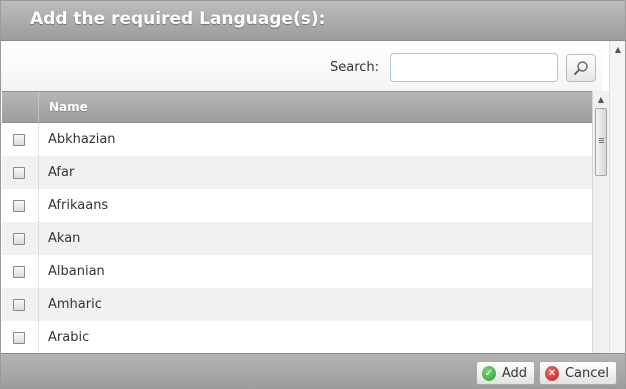 This screenshot has height=389, width=626. Describe the element at coordinates (68, 107) in the screenshot. I see `column-header-name: Name` at that location.